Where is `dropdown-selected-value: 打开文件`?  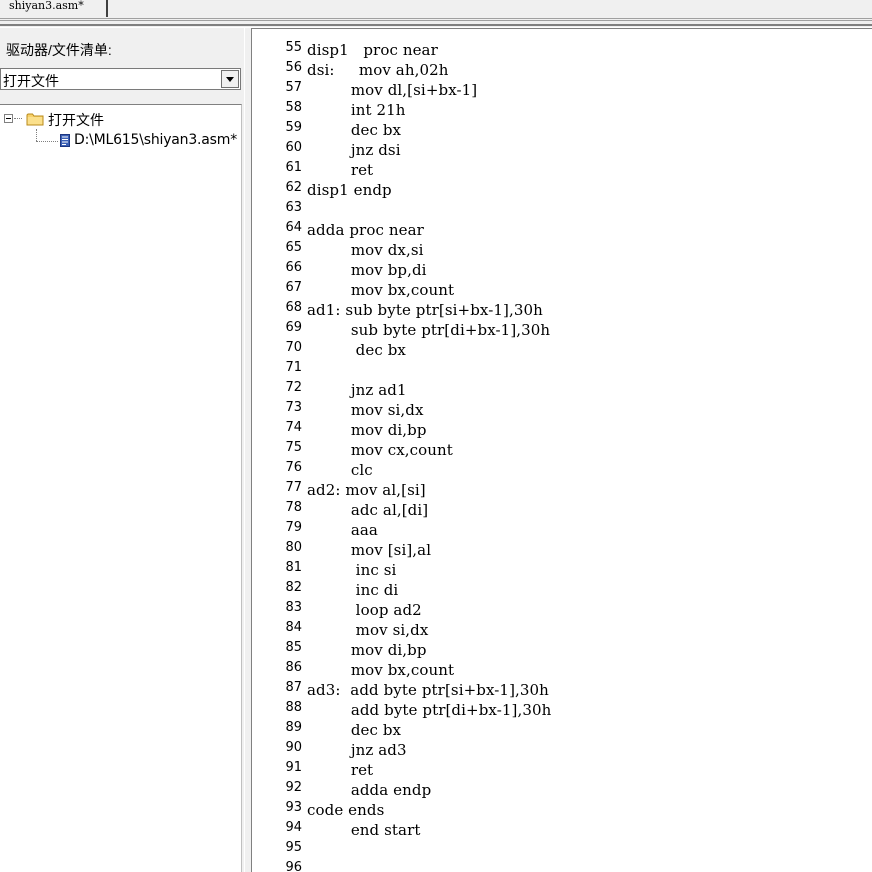
dropdown-selected-value: 打开文件 is located at coordinates (31, 81).